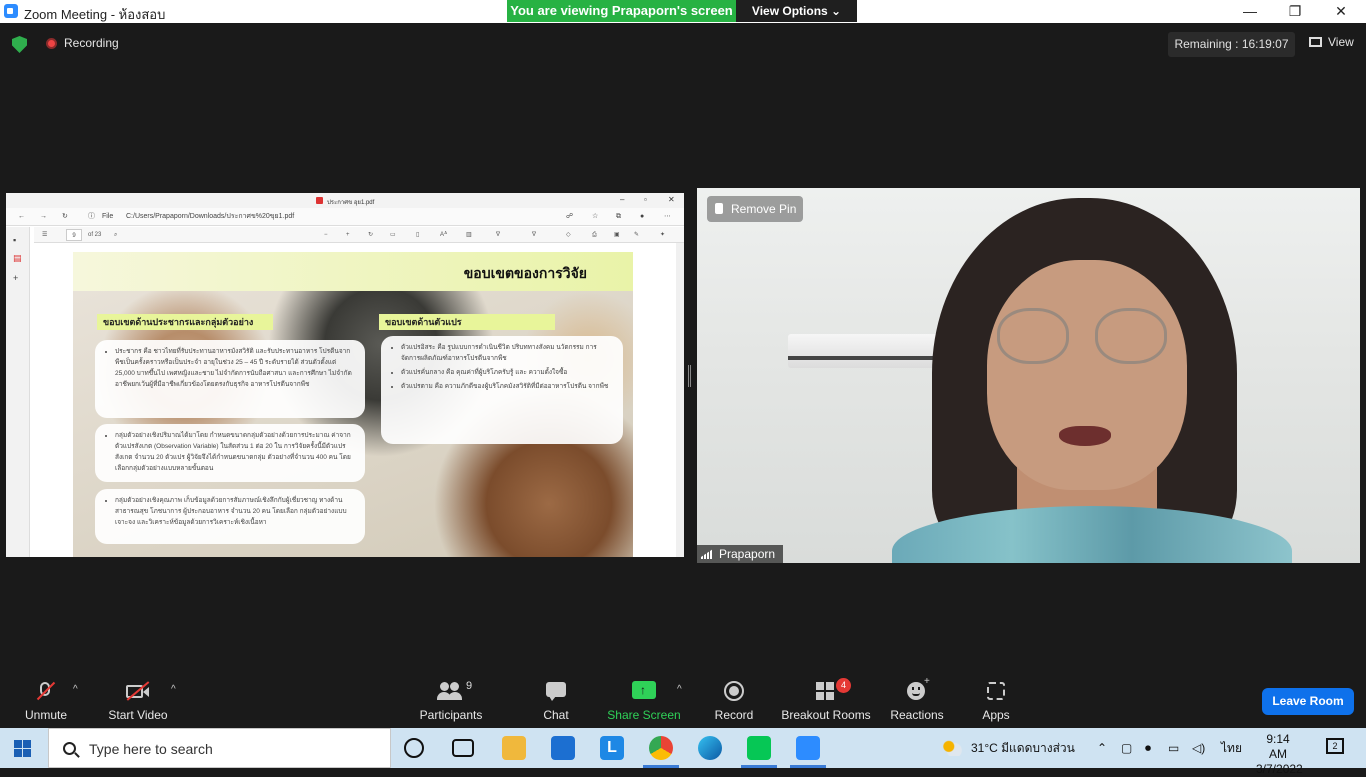 This screenshot has height=777, width=1366. Describe the element at coordinates (661, 752) in the screenshot. I see `chrome-icon` at that location.